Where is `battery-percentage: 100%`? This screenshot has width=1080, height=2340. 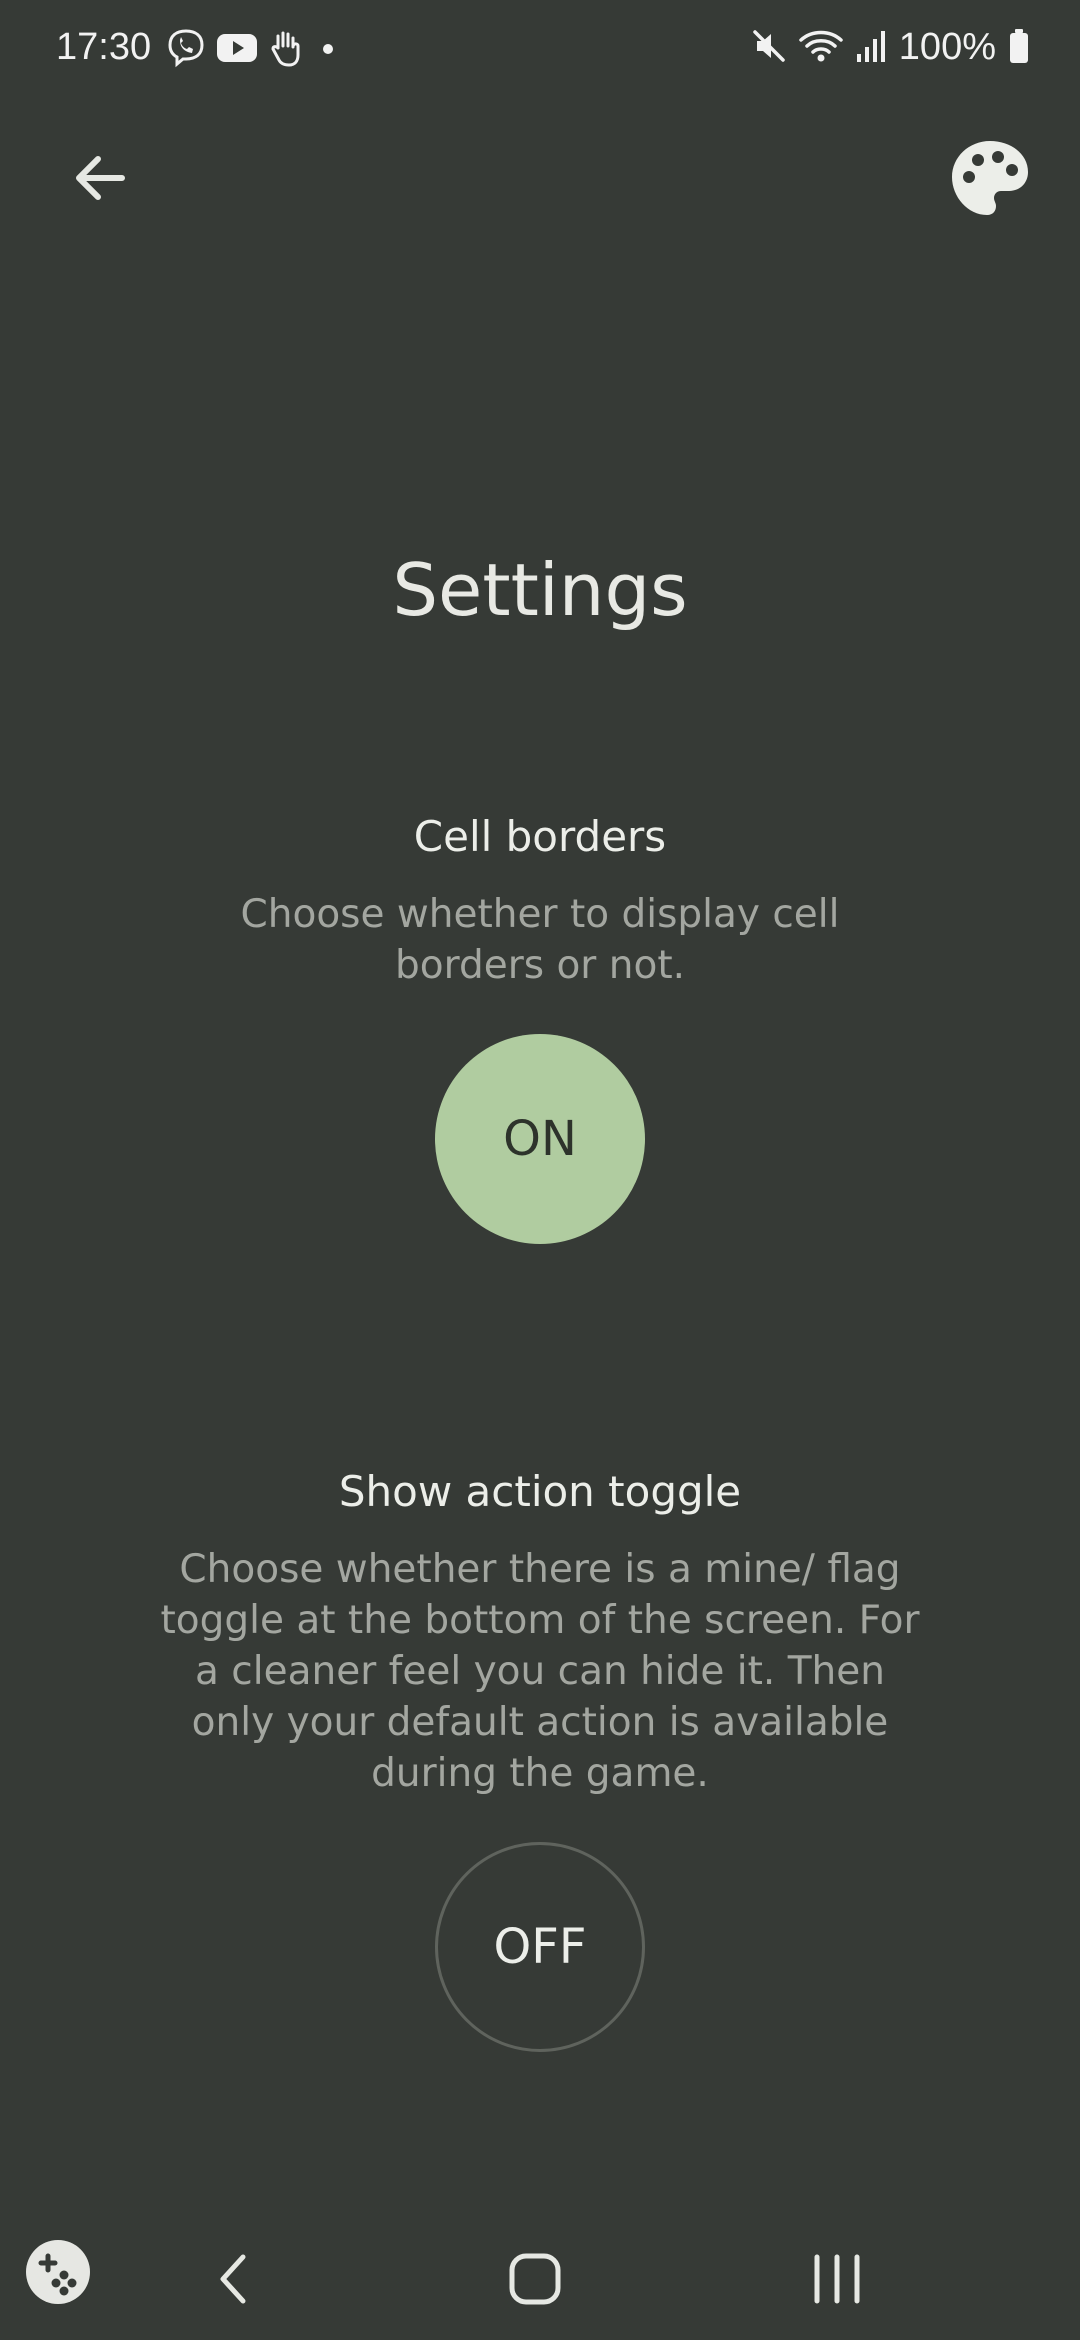 battery-percentage: 100% is located at coordinates (947, 47).